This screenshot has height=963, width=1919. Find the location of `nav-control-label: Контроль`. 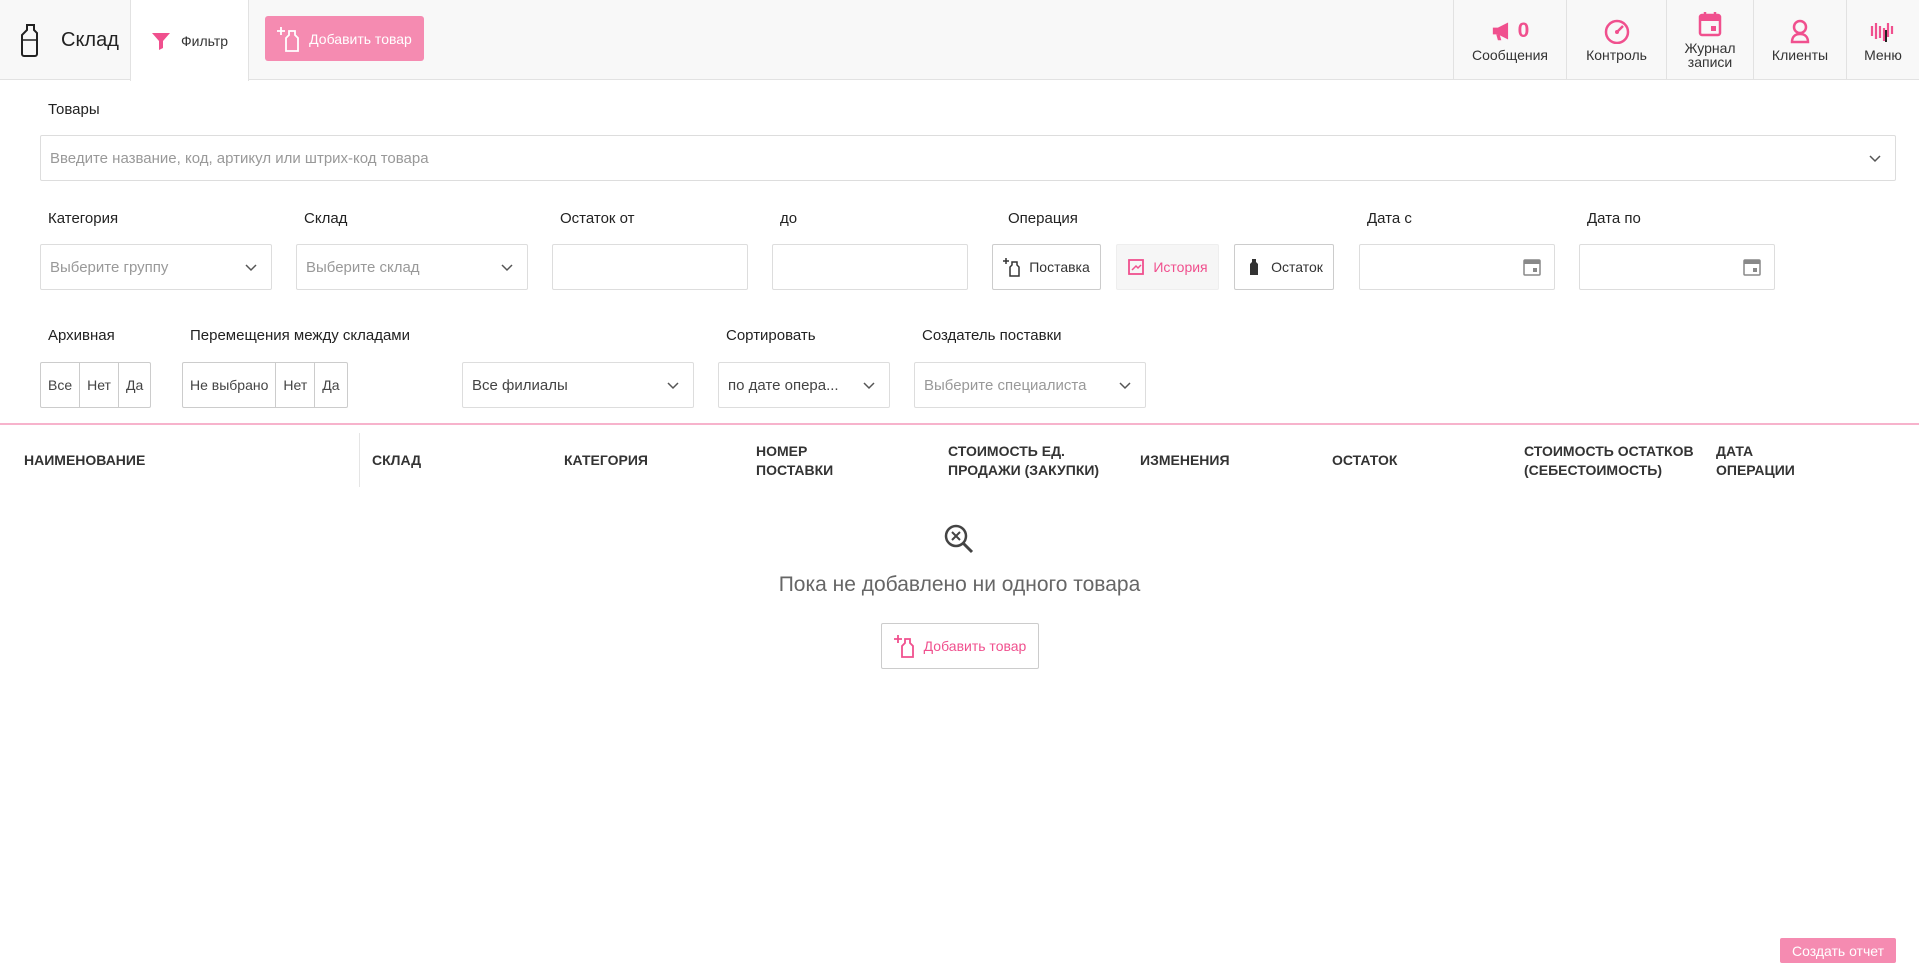

nav-control-label: Контроль is located at coordinates (1616, 55).